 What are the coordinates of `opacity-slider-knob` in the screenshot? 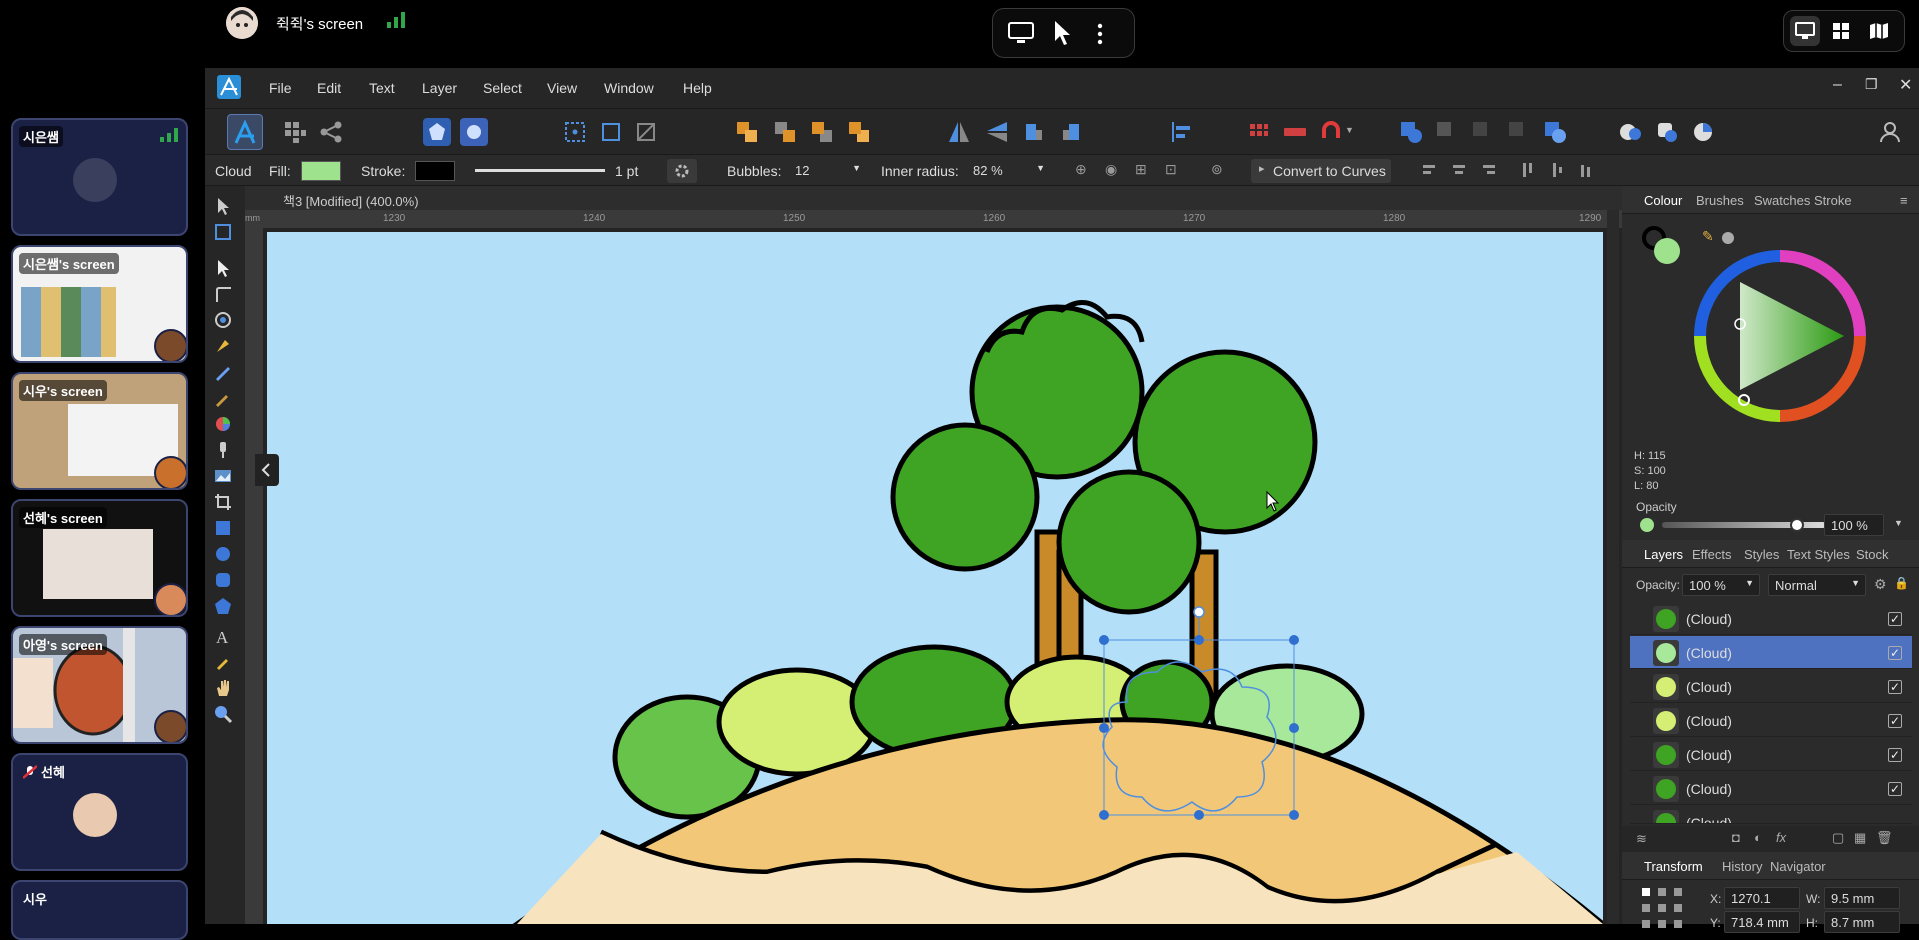 It's located at (1797, 525).